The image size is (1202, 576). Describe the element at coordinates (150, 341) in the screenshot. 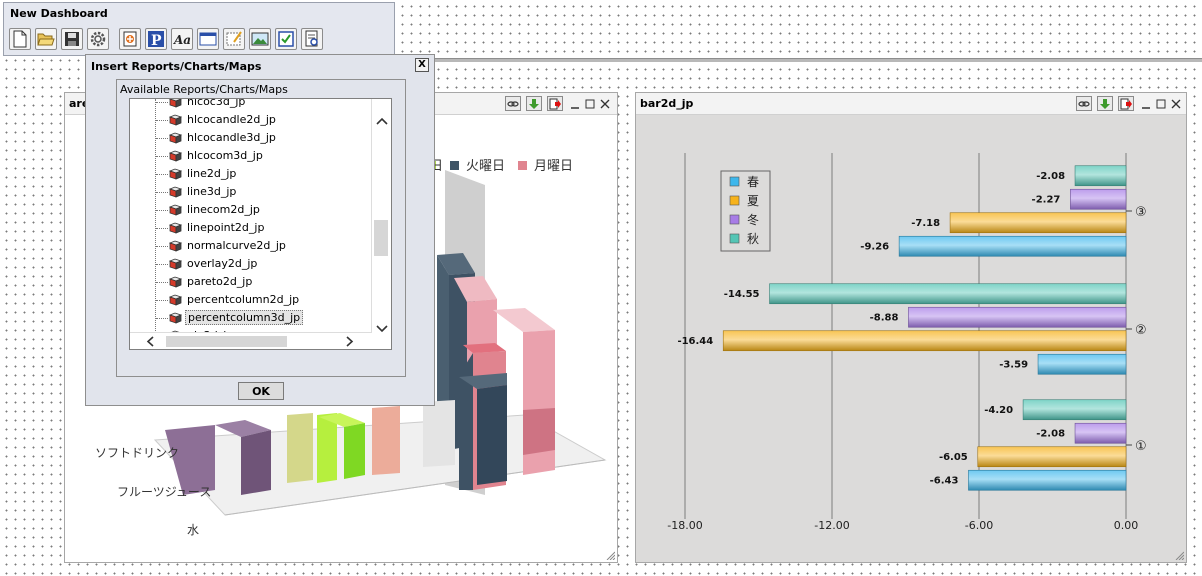

I see `scroll-left-icon` at that location.